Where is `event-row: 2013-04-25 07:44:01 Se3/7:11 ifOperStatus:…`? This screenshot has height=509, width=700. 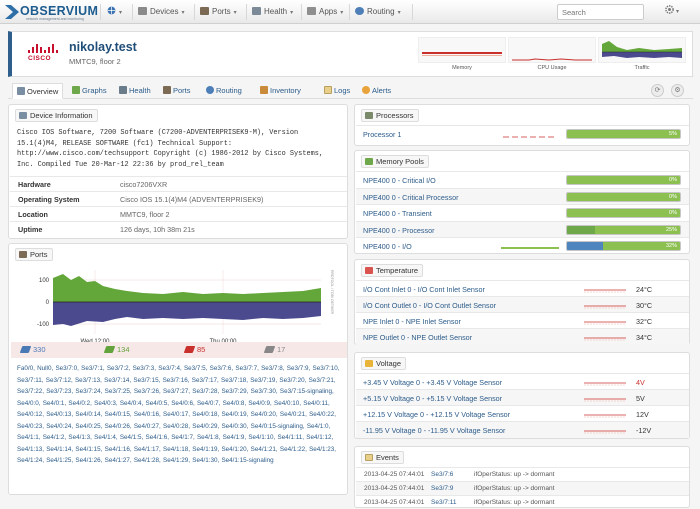
event-row: 2013-04-25 07:44:01 Se3/7:11 ifOperStatus:… is located at coordinates (522, 502).